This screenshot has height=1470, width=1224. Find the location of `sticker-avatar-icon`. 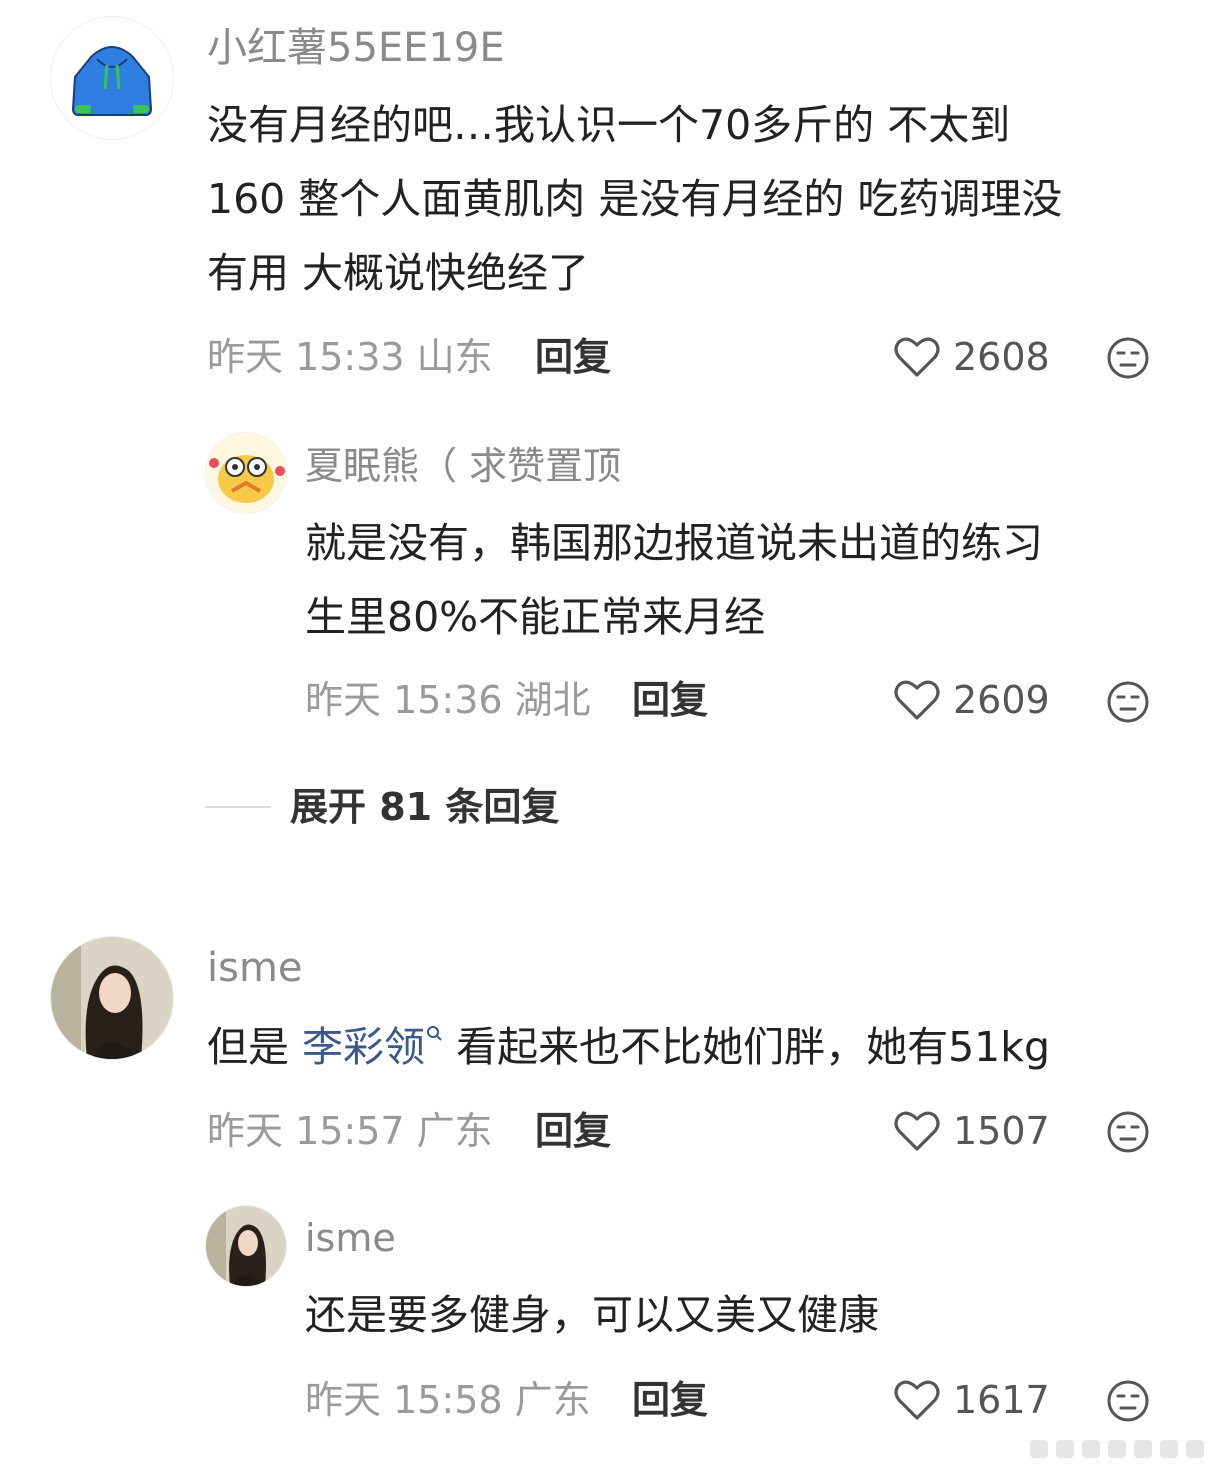

sticker-avatar-icon is located at coordinates (246, 473).